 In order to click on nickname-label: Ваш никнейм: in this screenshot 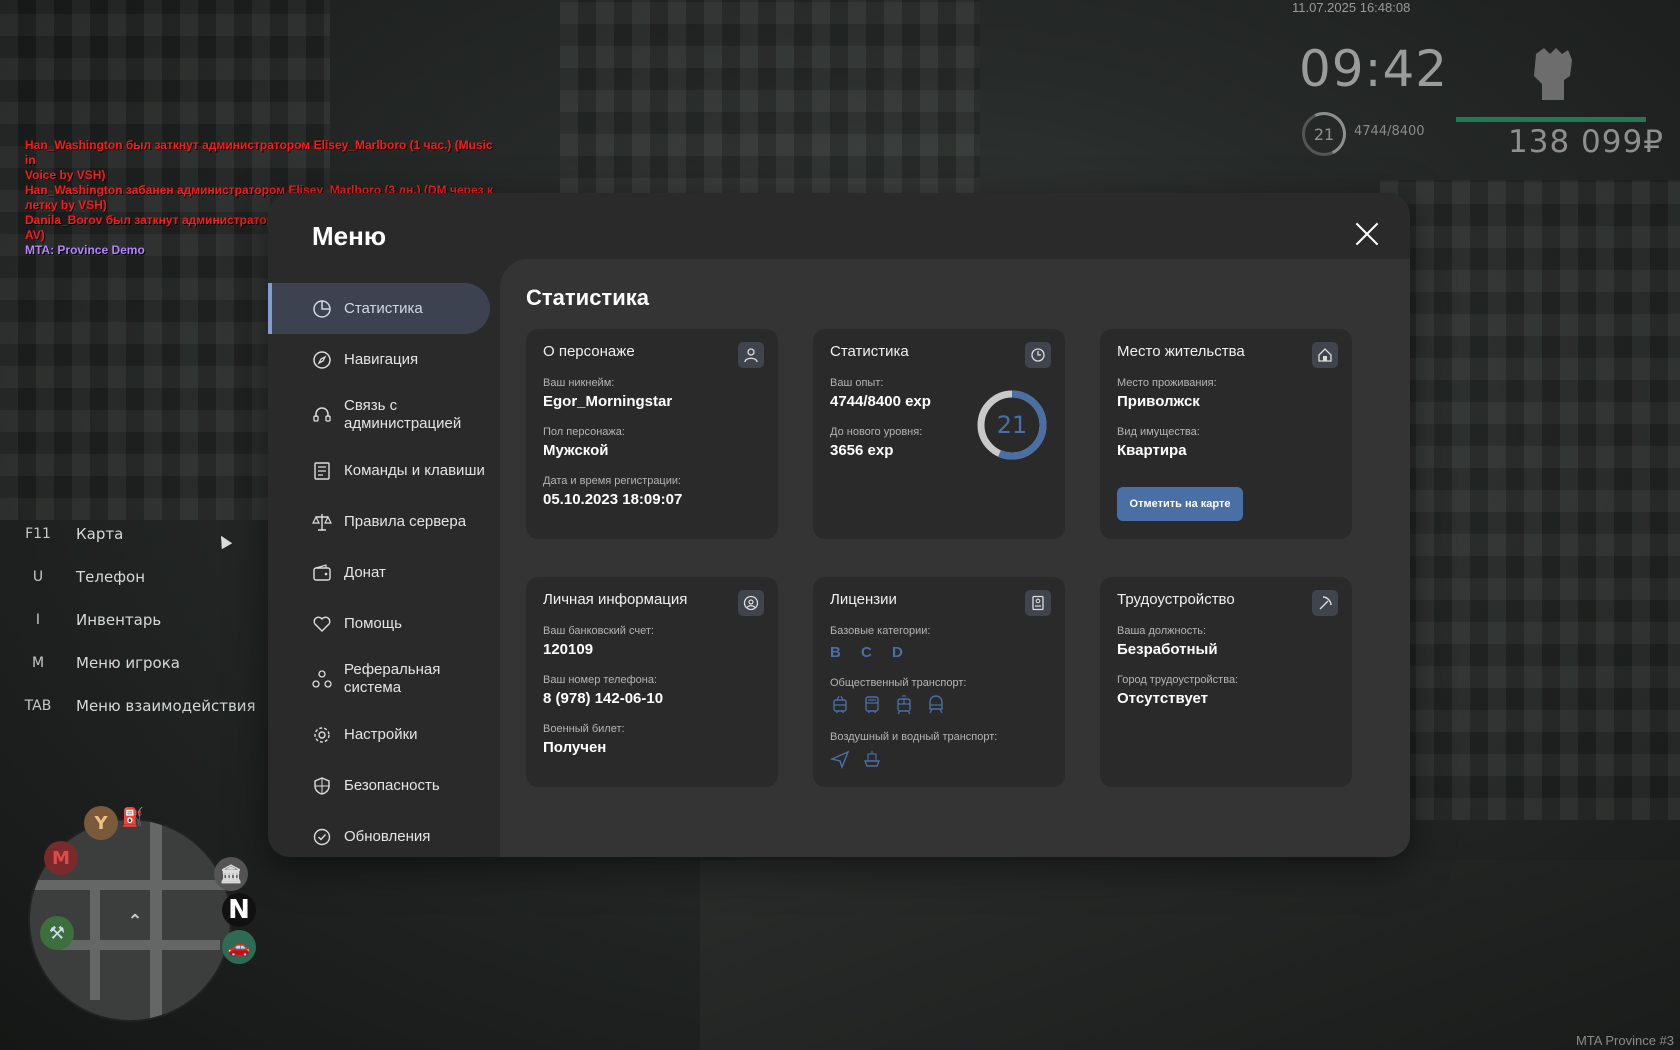, I will do `click(579, 383)`.